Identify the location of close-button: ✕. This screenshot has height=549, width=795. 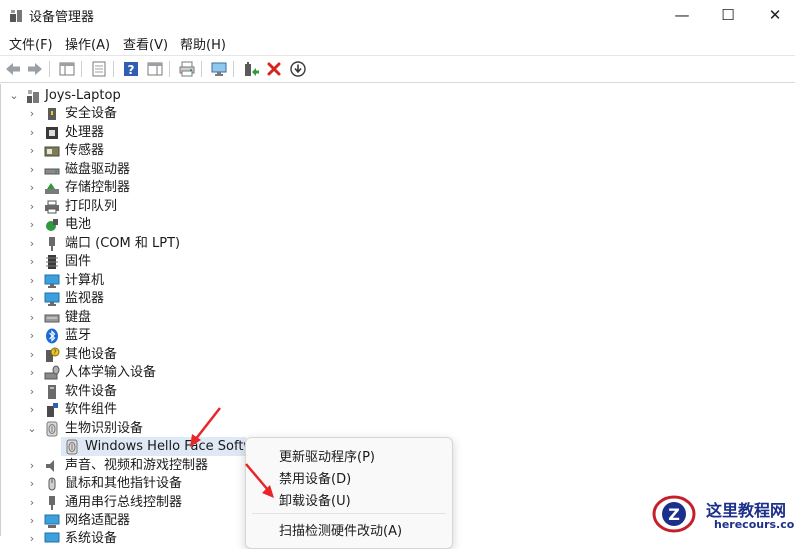
(773, 15).